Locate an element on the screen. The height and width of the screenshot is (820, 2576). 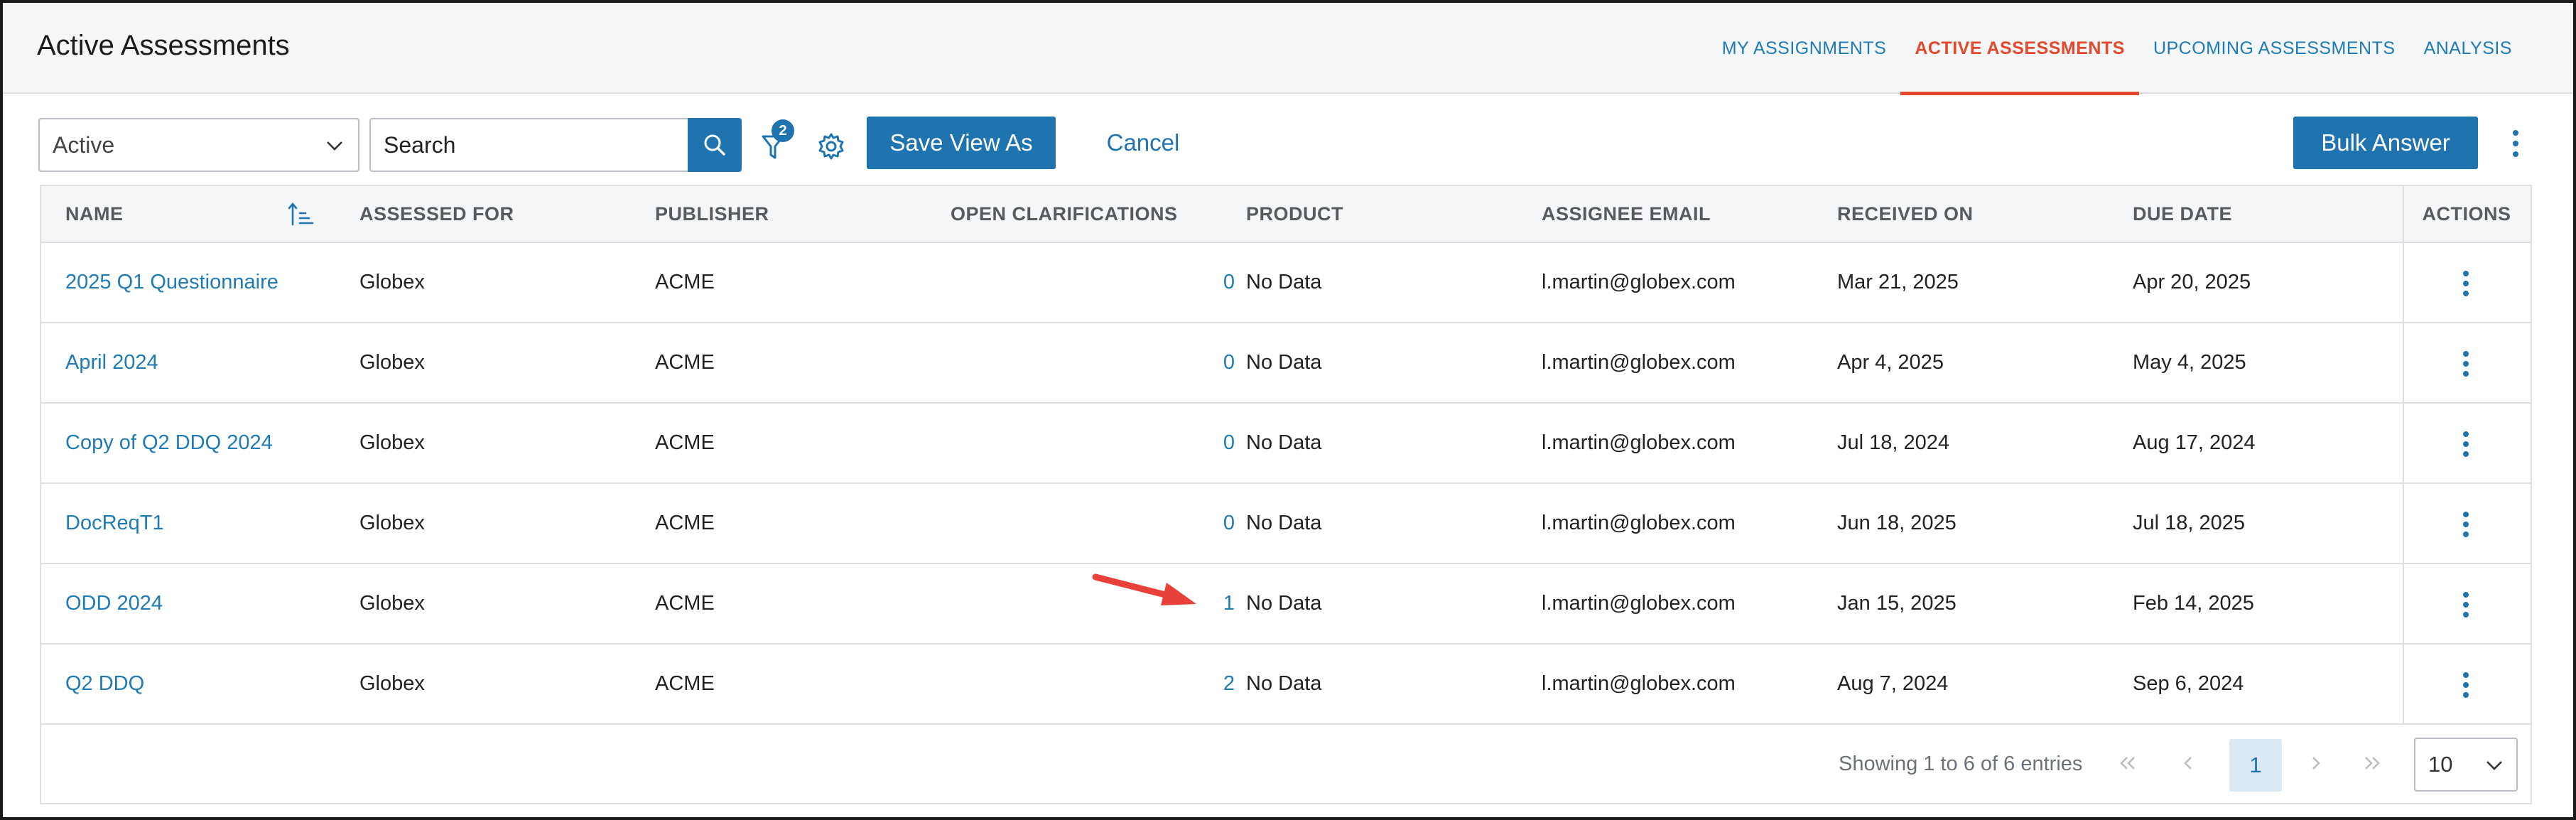
search-field is located at coordinates (528, 145).